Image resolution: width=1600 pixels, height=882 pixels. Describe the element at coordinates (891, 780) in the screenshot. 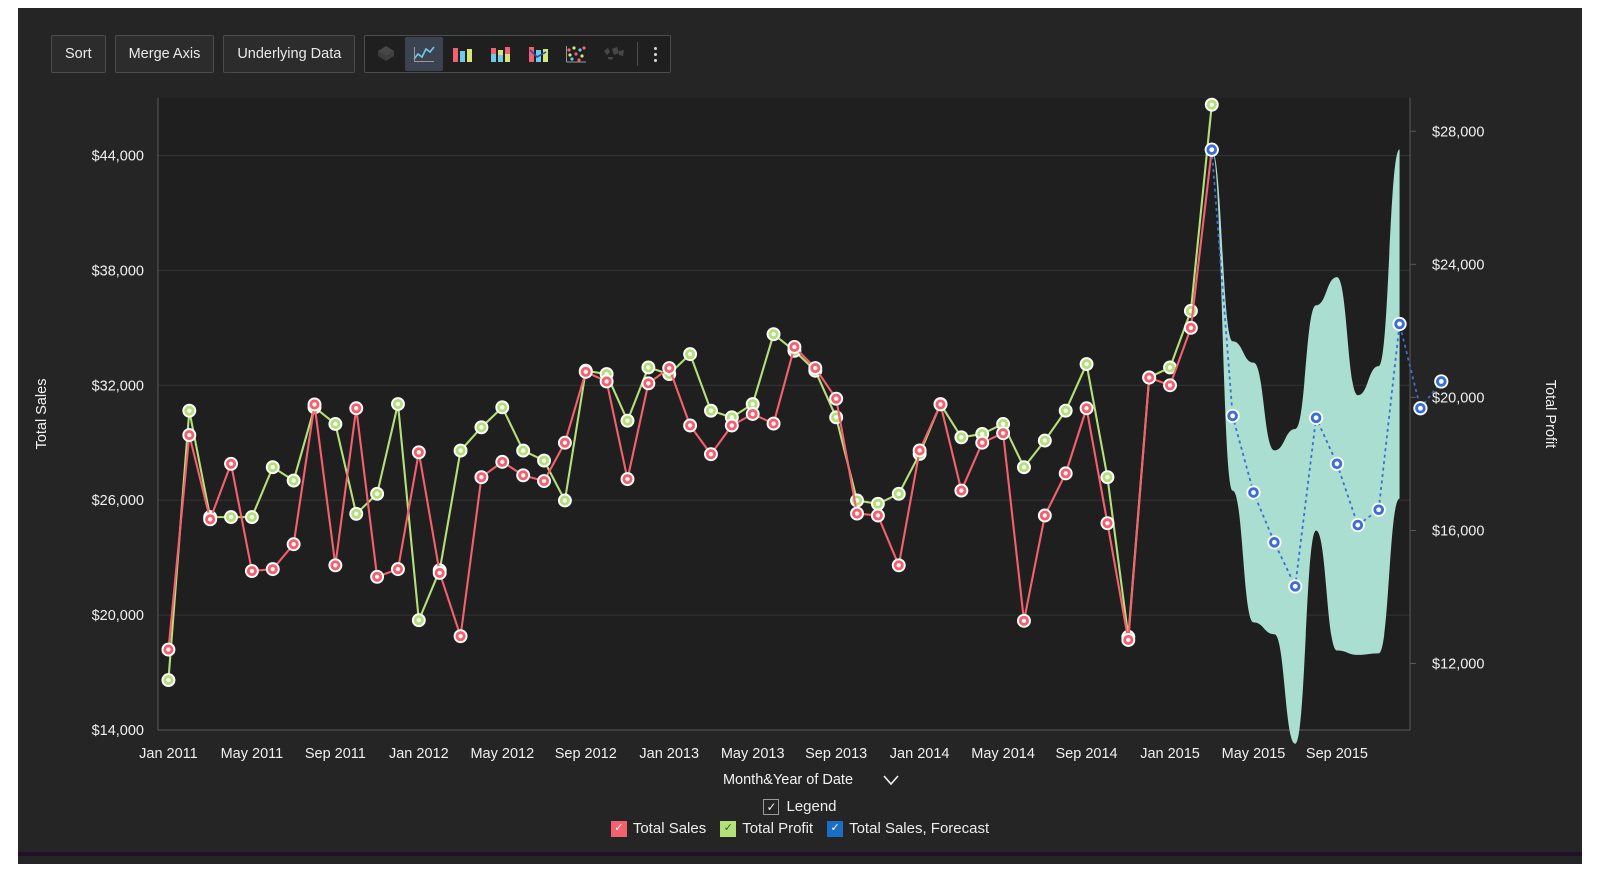

I see `chevron-down-icon` at that location.